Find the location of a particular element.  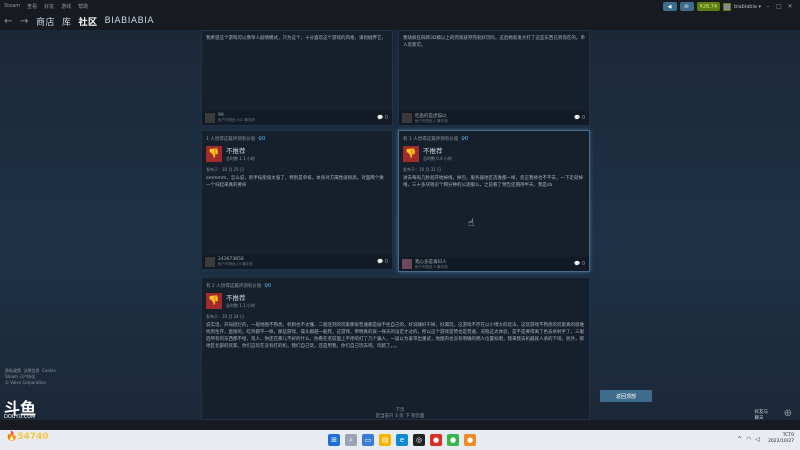

pager-subtext: 您当前只 3 页 下 到页面 is located at coordinates (400, 416).